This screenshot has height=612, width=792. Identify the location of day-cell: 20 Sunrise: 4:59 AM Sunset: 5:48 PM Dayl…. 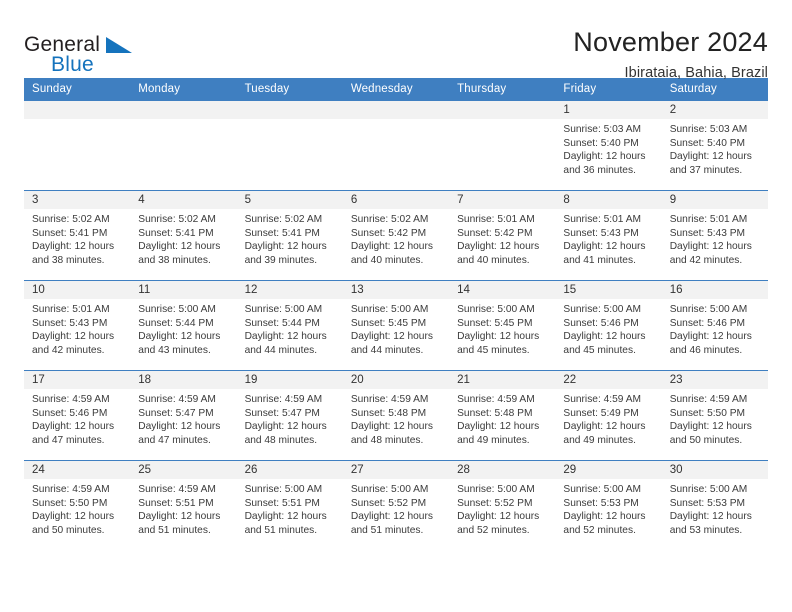
(396, 415).